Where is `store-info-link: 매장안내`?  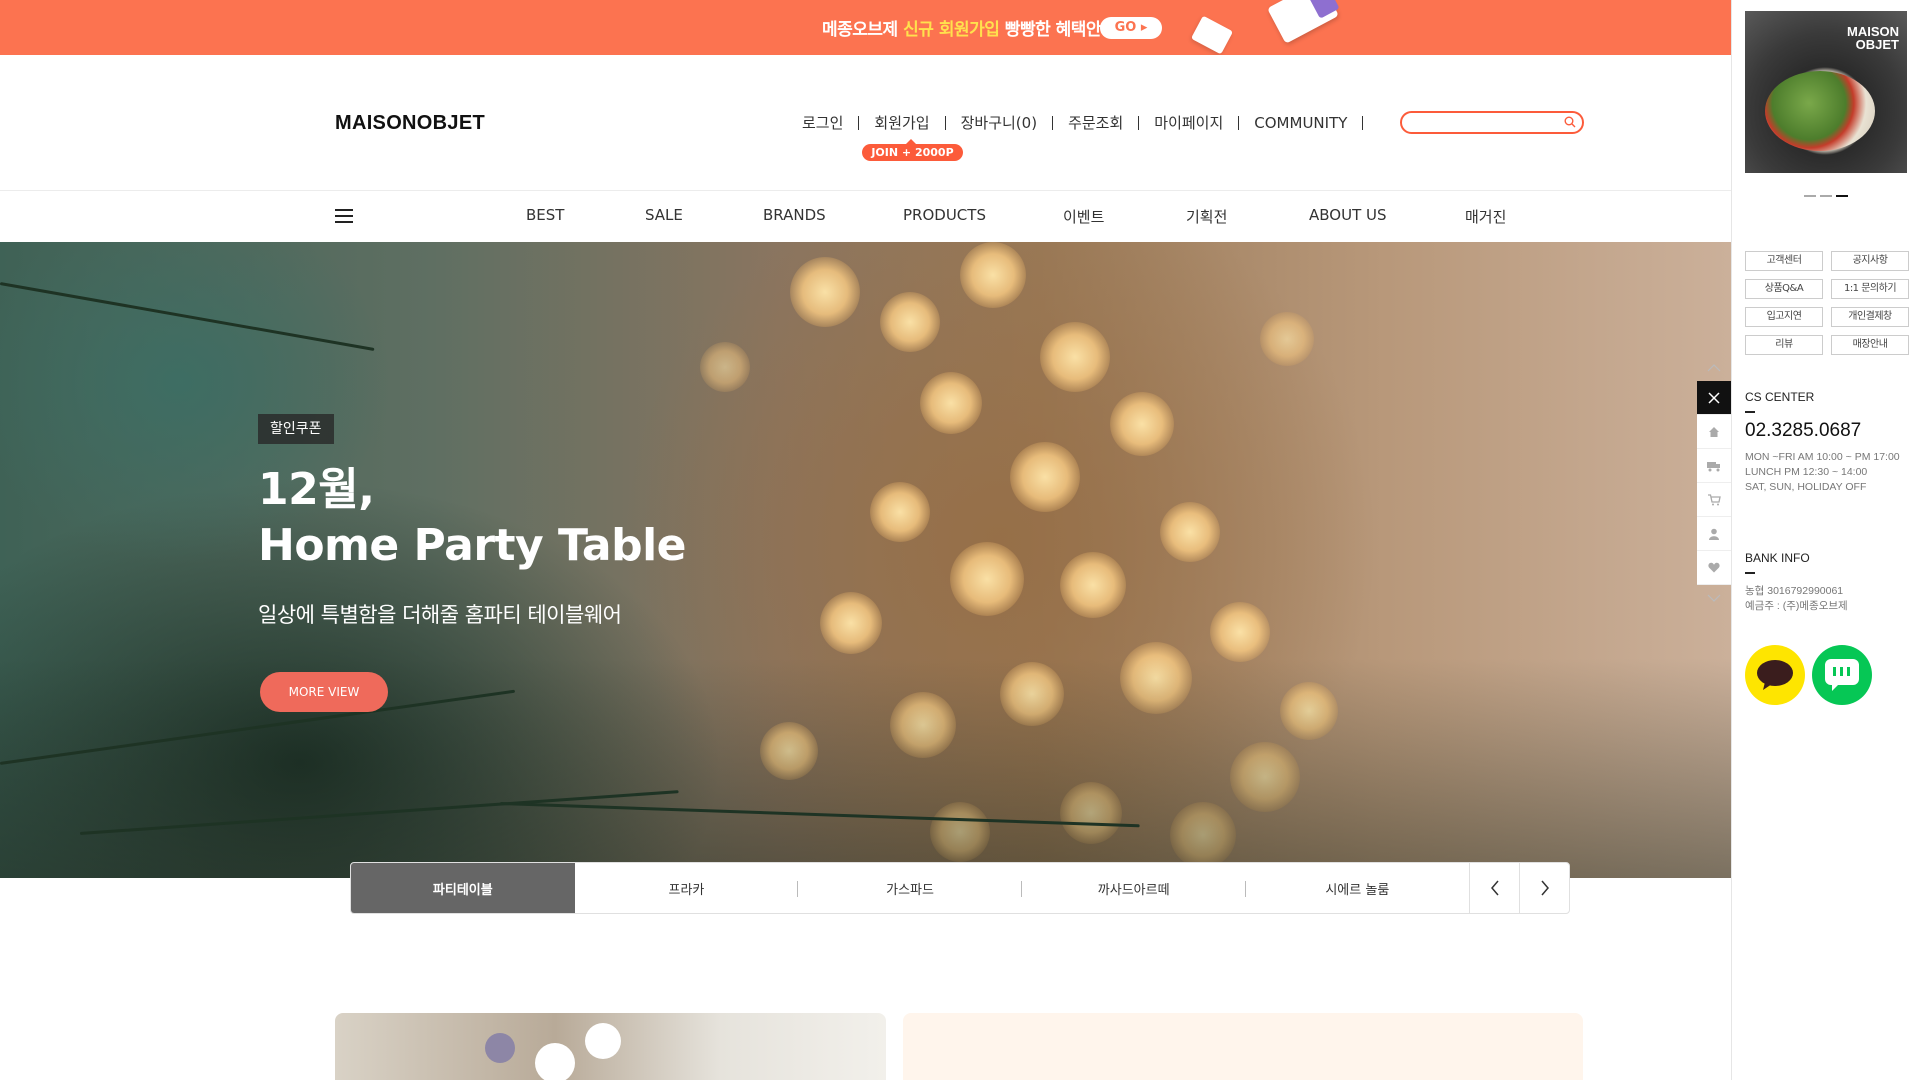
store-info-link: 매장안내 is located at coordinates (1870, 345).